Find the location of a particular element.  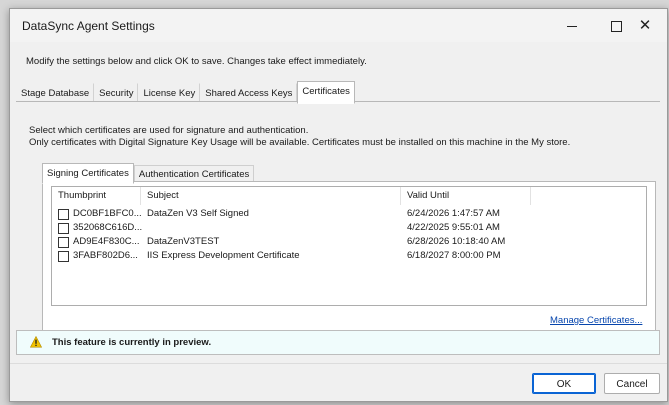

list-header: Thumbprint Subject Valid Until is located at coordinates (349, 196).